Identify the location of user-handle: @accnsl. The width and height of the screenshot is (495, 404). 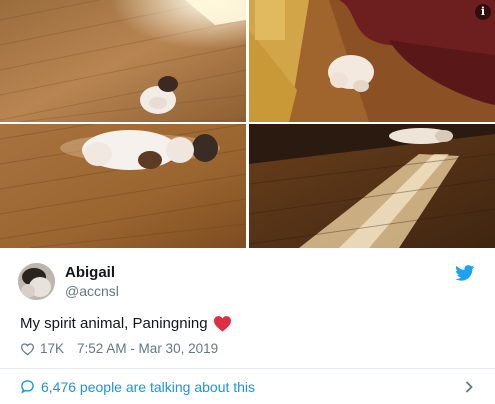
(92, 291).